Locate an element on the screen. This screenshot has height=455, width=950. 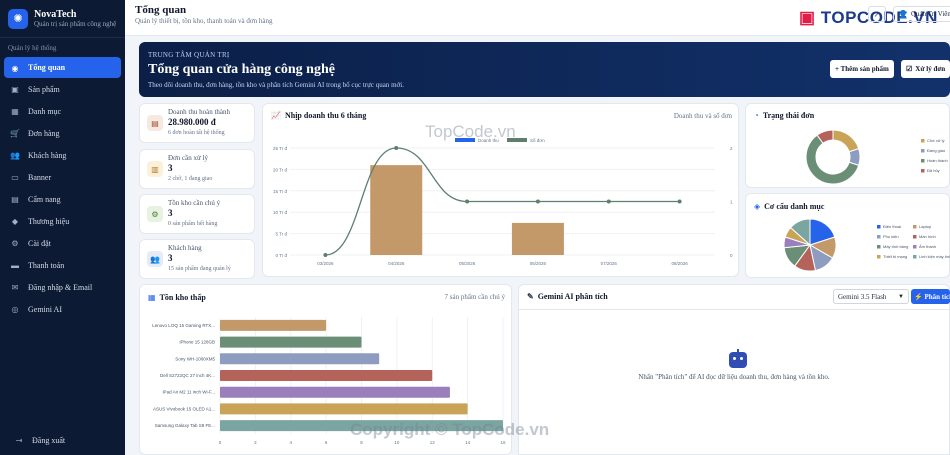
dashboard-icon: ◉ is located at coordinates (15, 68).